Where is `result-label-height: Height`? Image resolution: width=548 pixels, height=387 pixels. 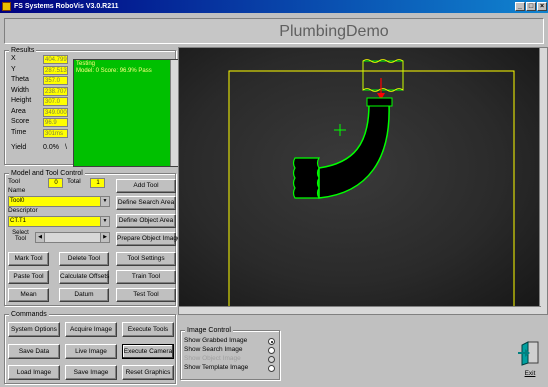
result-label-height: Height is located at coordinates (21, 100).